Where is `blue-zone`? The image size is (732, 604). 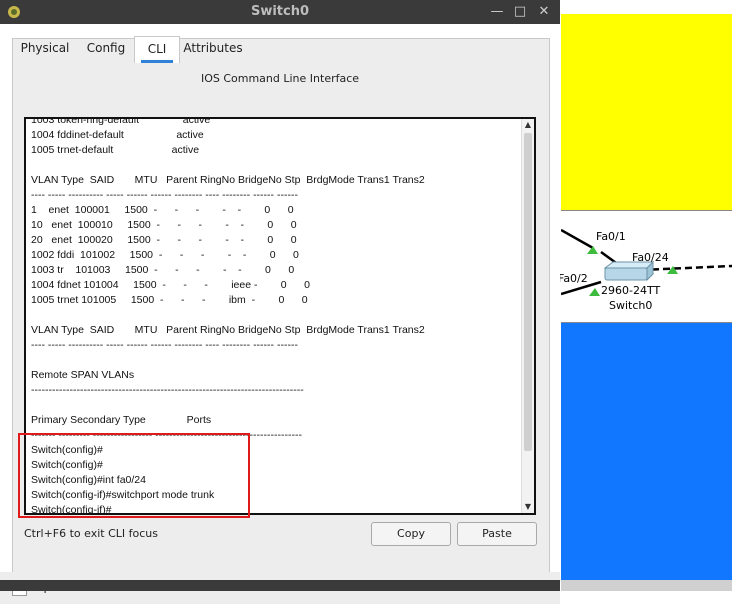 blue-zone is located at coordinates (646, 451).